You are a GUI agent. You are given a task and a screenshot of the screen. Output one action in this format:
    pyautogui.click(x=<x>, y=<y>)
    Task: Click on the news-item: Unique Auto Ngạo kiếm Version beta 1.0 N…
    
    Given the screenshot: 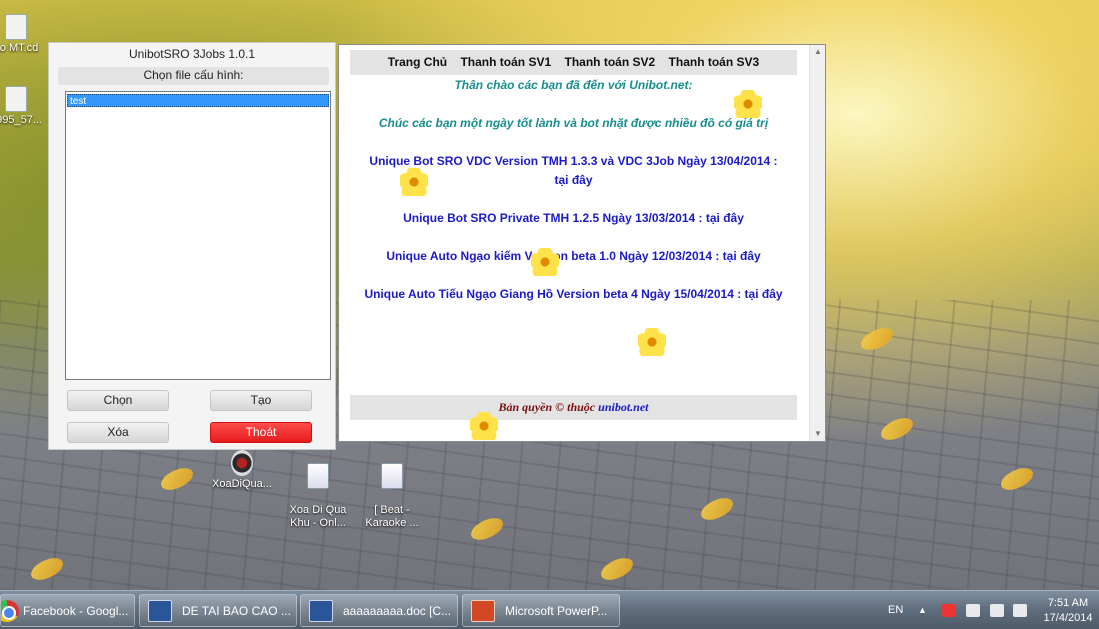 What is the action you would take?
    pyautogui.click(x=573, y=256)
    